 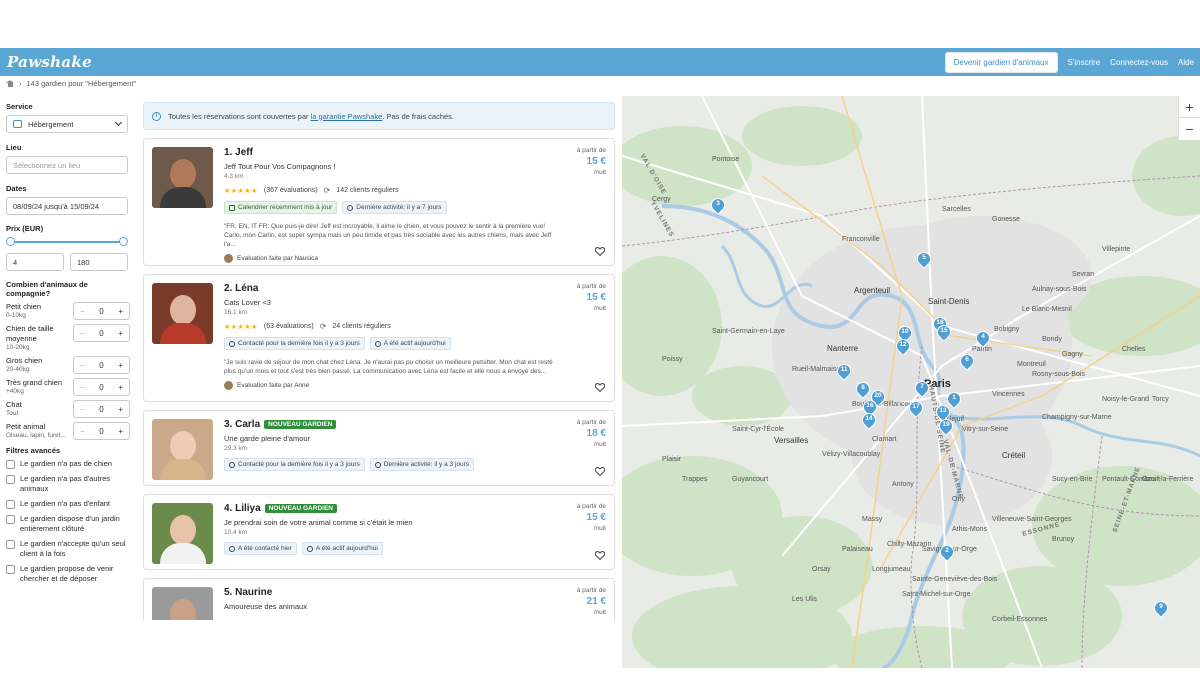 What do you see at coordinates (390, 424) in the screenshot?
I see `sitter-name: 3. Carla NOUVEAU GARDIEN` at bounding box center [390, 424].